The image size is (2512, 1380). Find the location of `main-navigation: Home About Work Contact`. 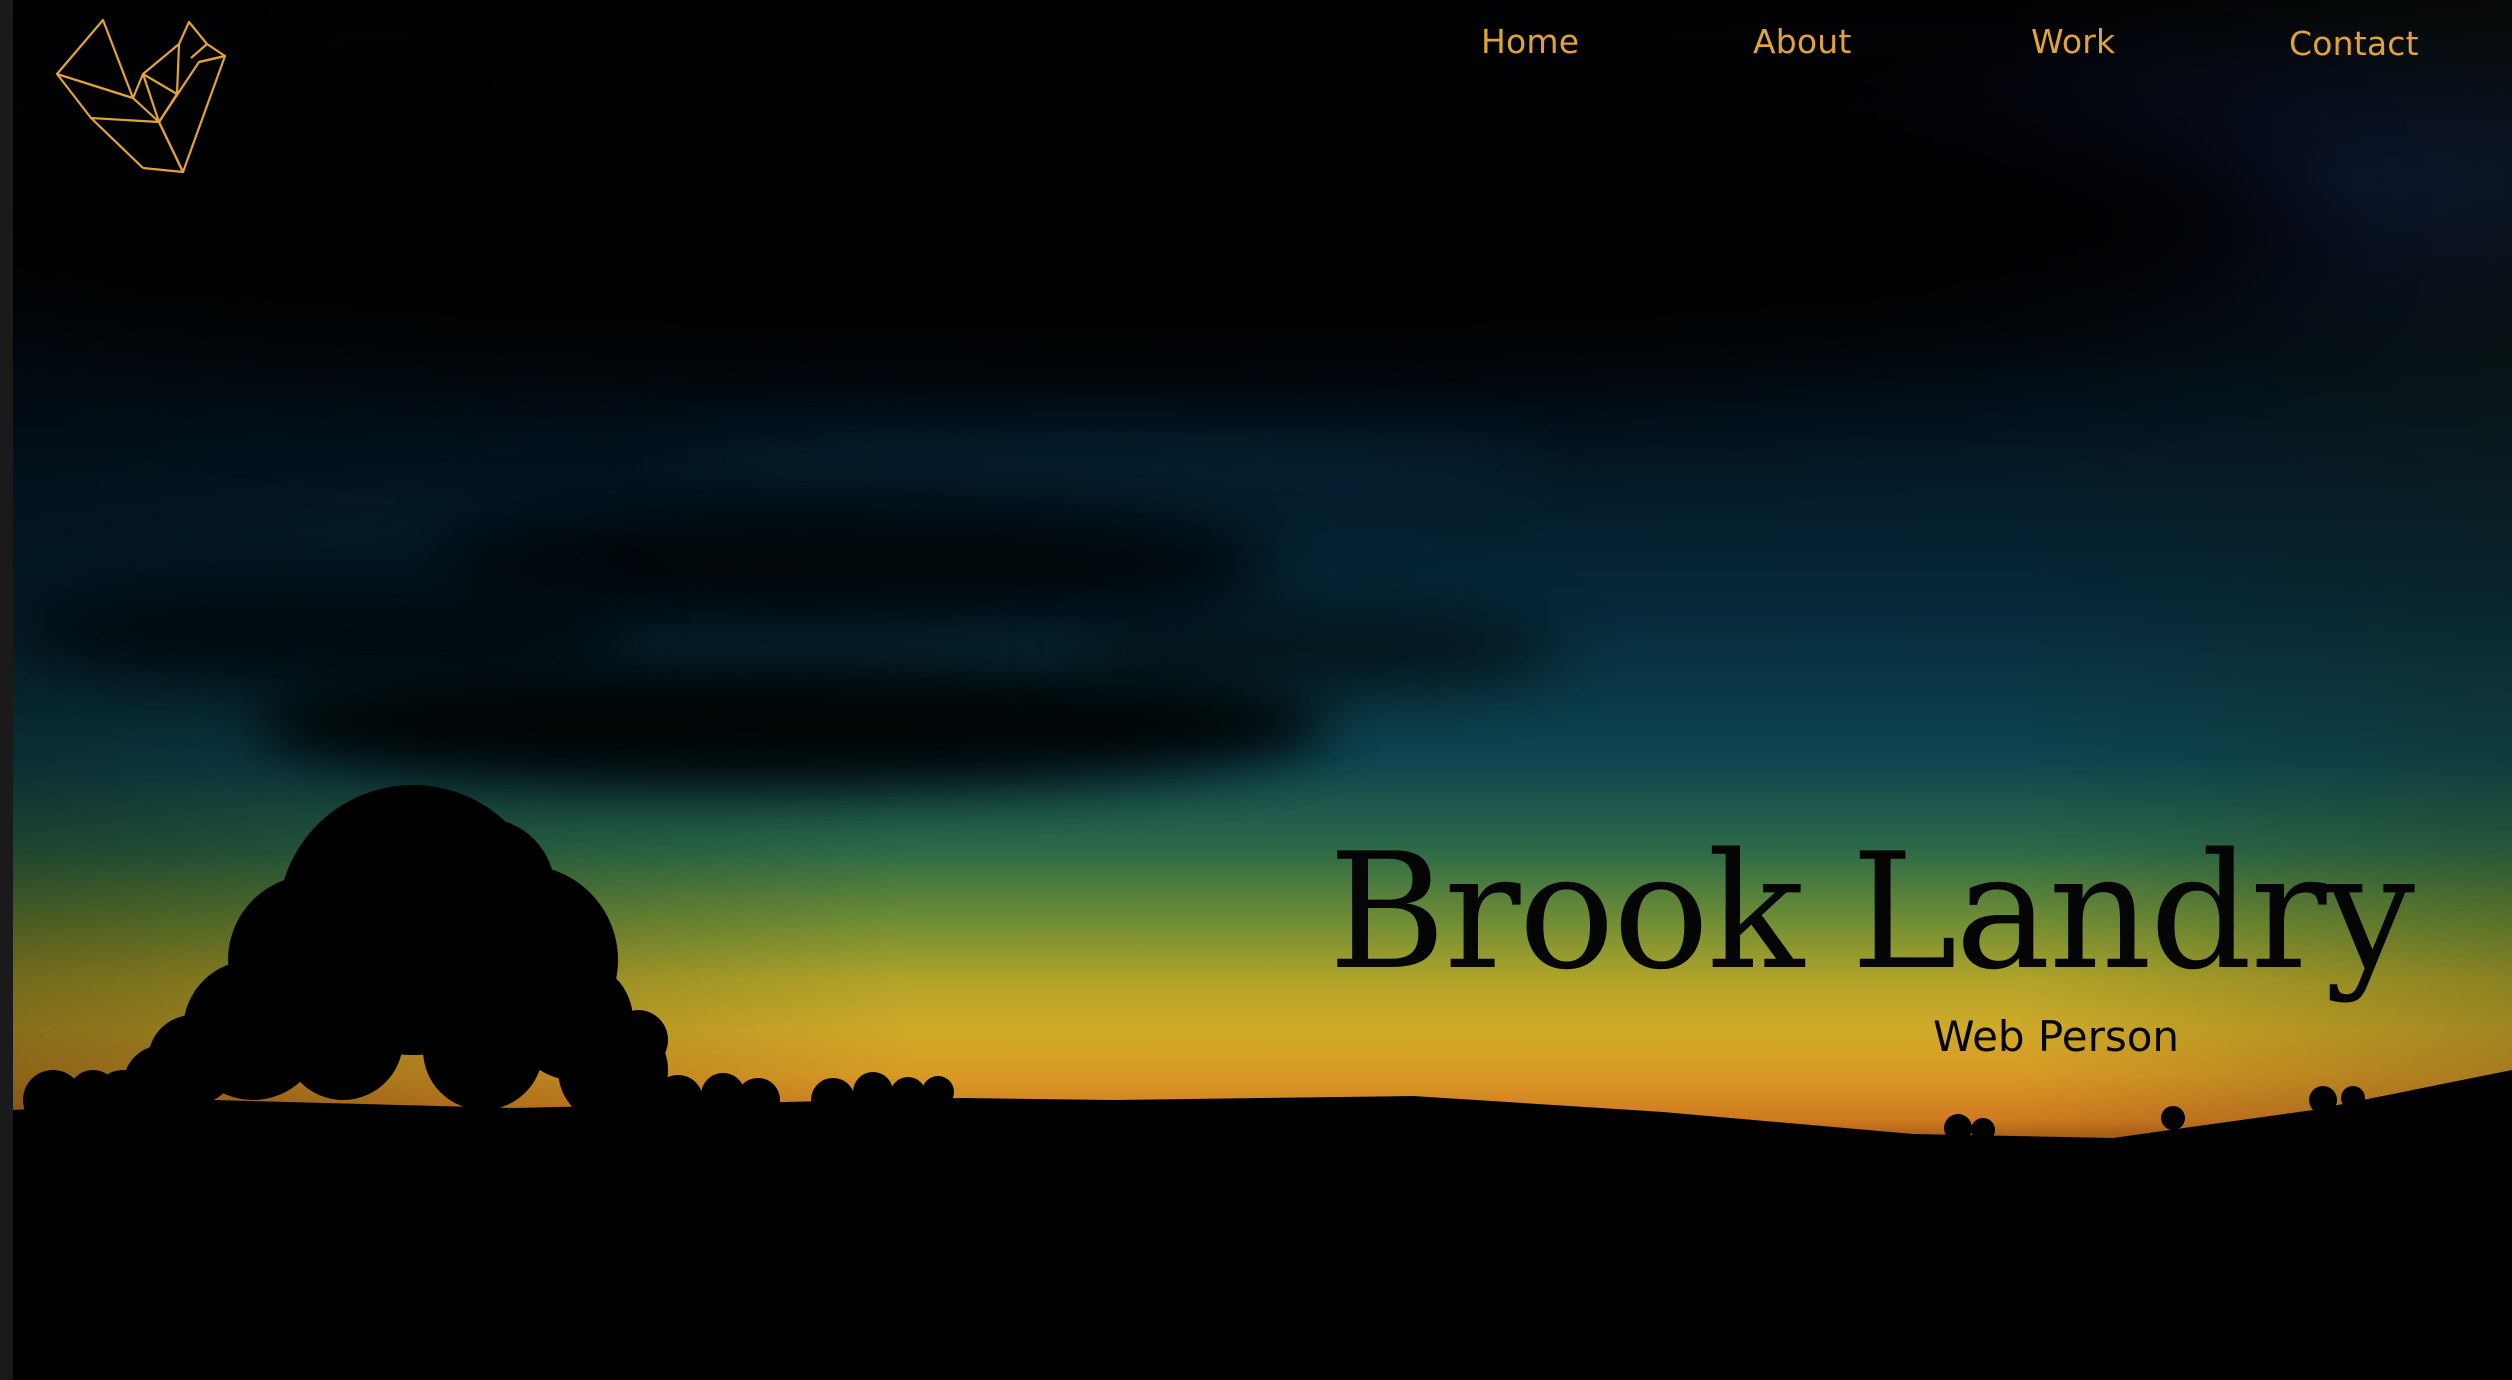

main-navigation: Home About Work Contact is located at coordinates (1262, 47).